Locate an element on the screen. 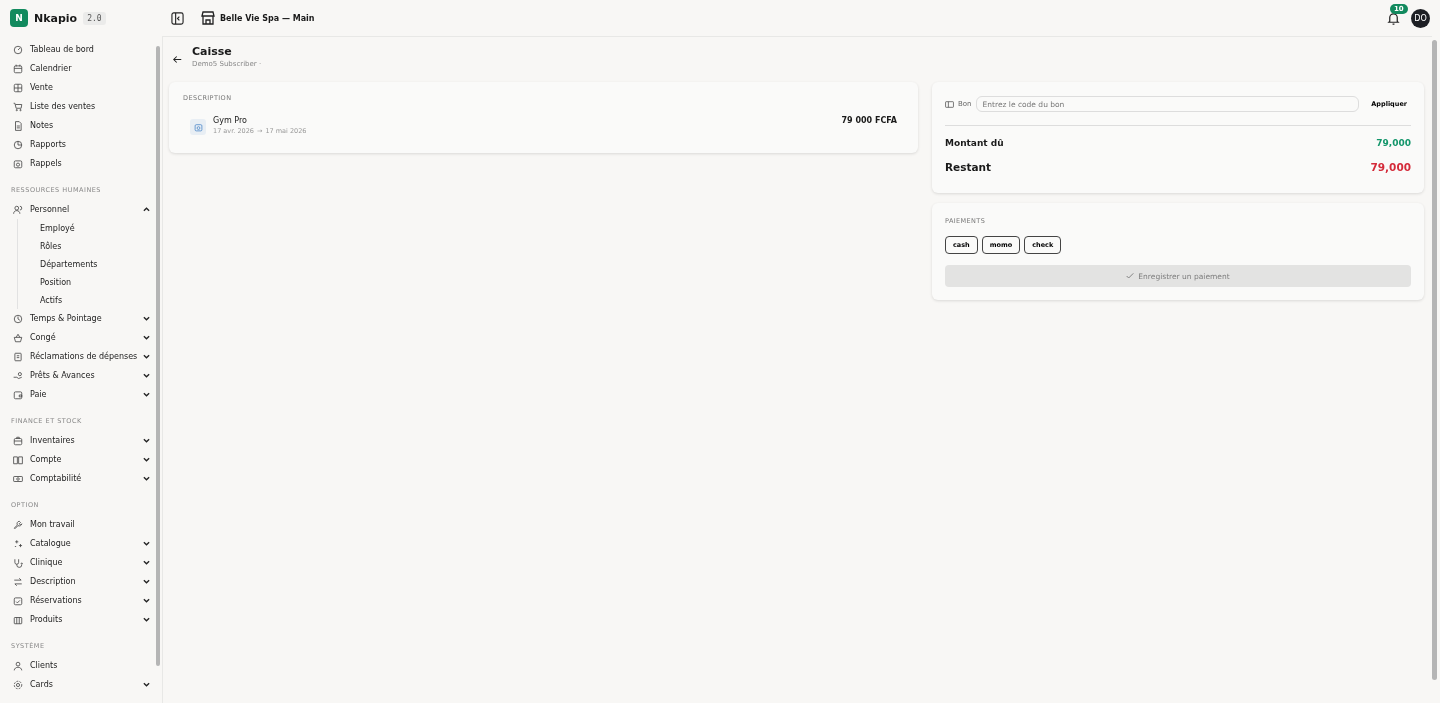 The height and width of the screenshot is (703, 1440). menu-item: Rapports is located at coordinates (83, 144).